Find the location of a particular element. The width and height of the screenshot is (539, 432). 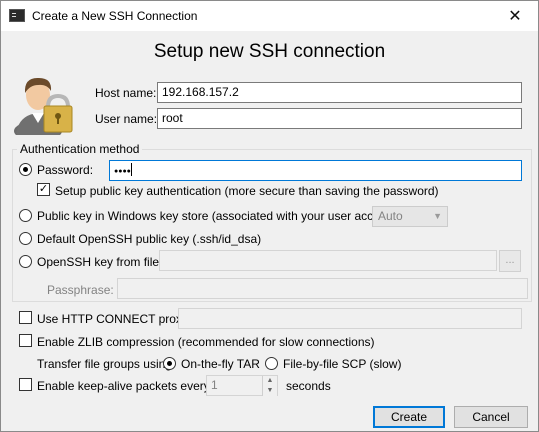

password-label: Password: is located at coordinates (65, 170).